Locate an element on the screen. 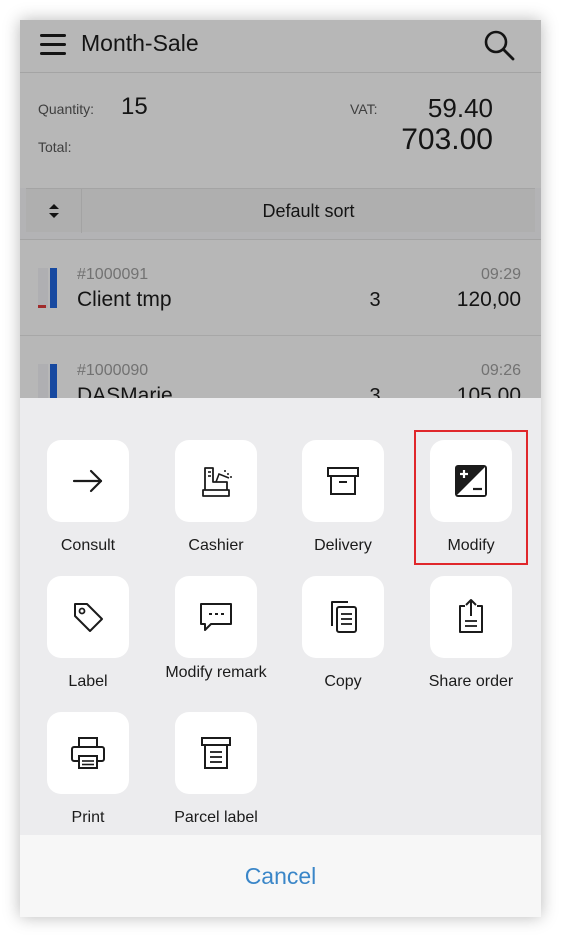 The width and height of the screenshot is (561, 937). consult-action: Consult is located at coordinates (88, 497).